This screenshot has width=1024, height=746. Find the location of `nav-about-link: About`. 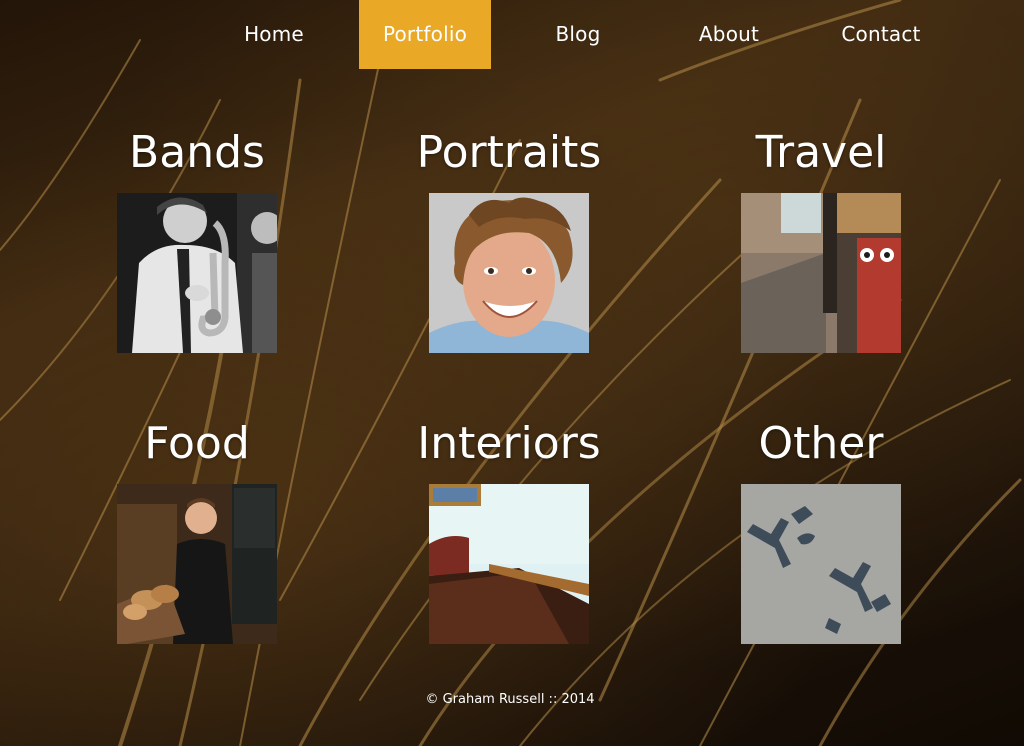

nav-about-link: About is located at coordinates (729, 34).